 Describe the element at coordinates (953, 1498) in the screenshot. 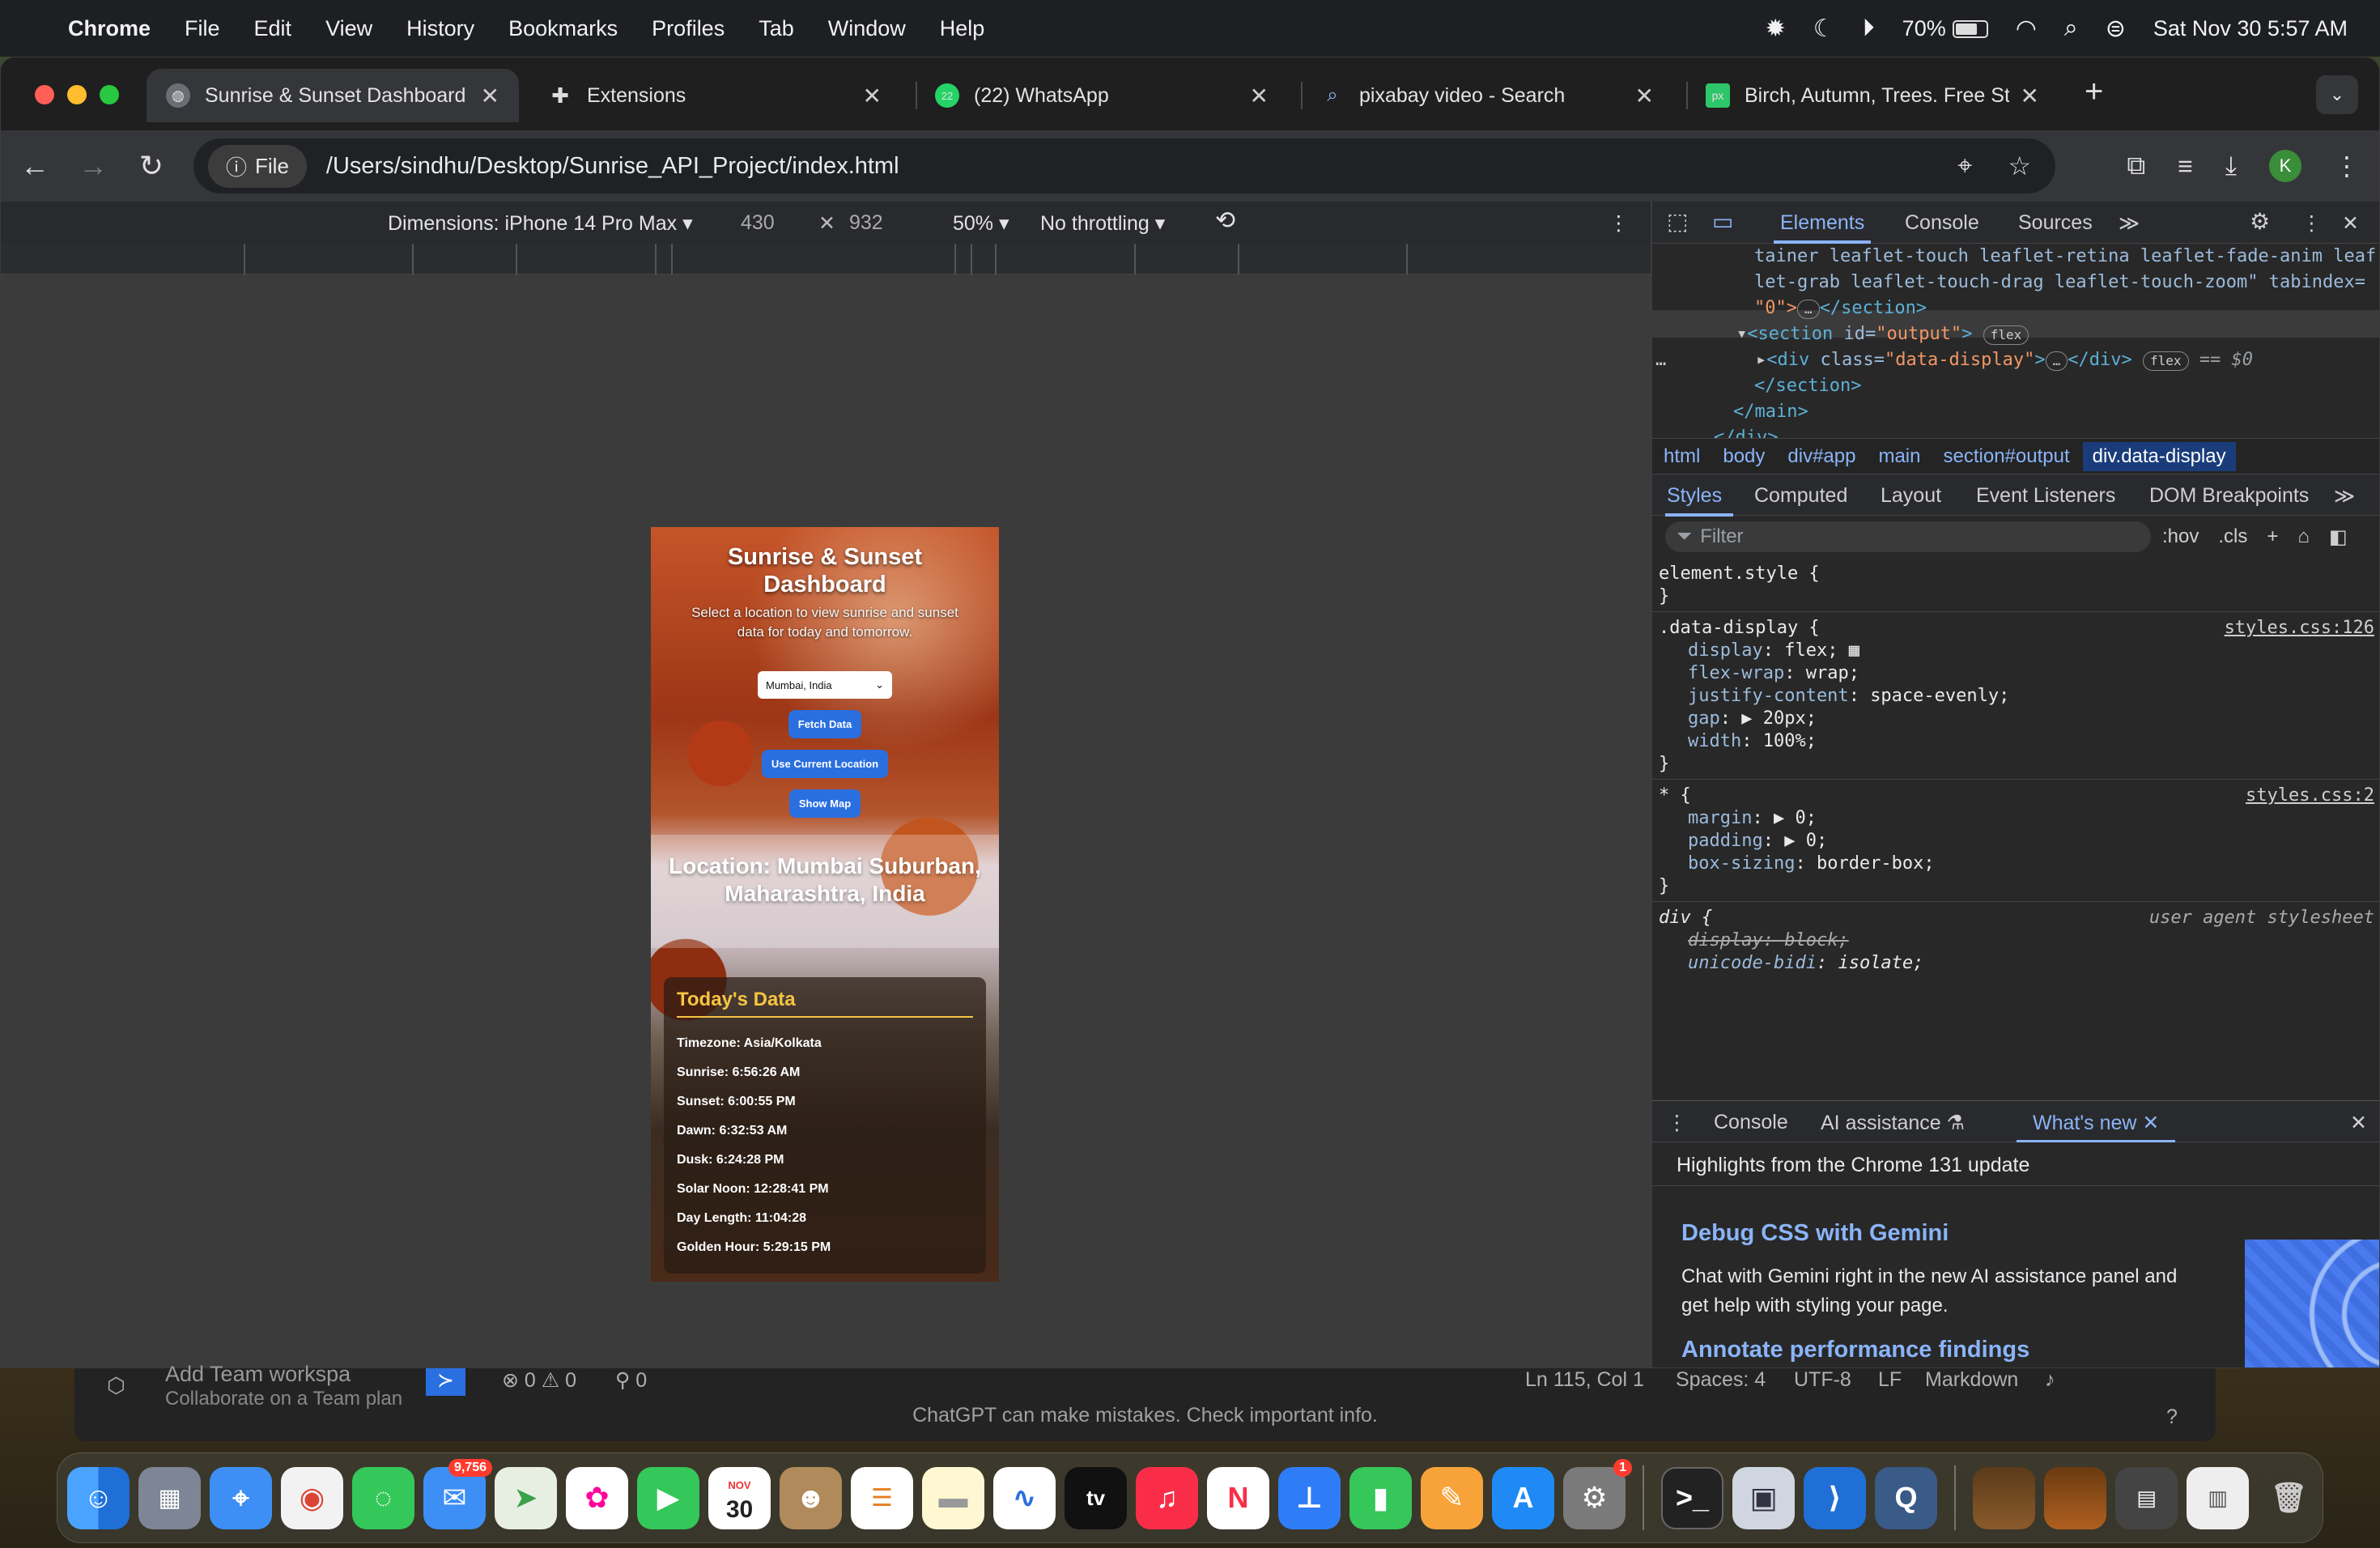

I see `notes-icon: ▬` at that location.